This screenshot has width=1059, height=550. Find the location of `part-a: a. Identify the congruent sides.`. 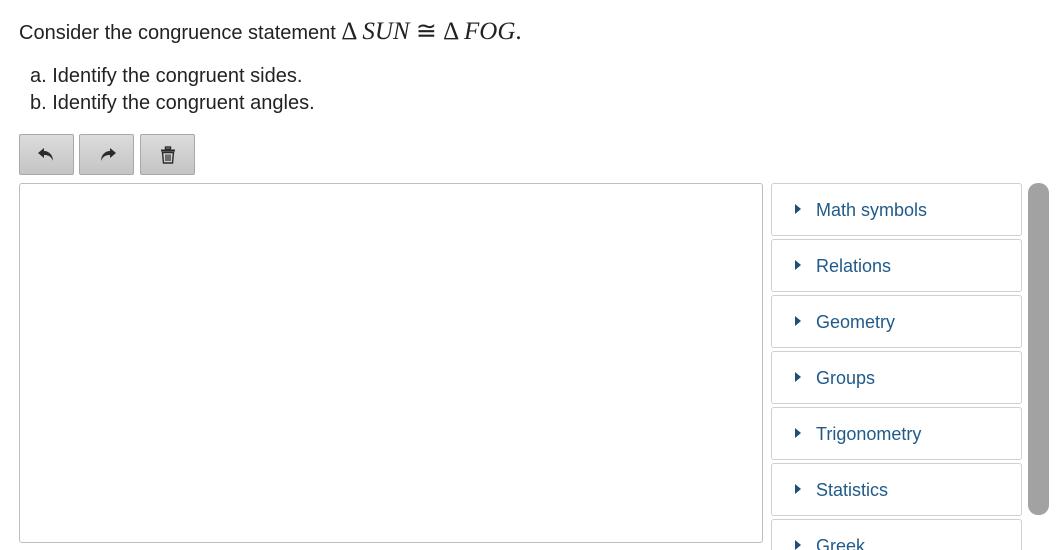

part-a: a. Identify the congruent sides. is located at coordinates (166, 76).